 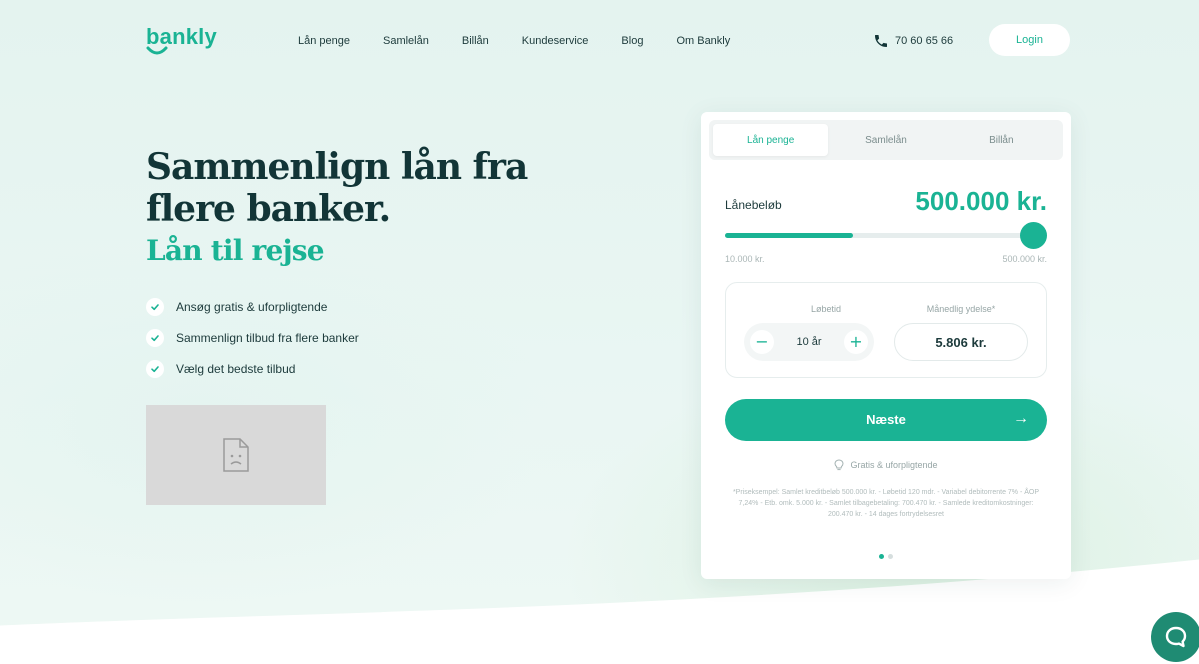 I want to click on free-note-text: Gratis & uforpligtende, so click(x=894, y=465).